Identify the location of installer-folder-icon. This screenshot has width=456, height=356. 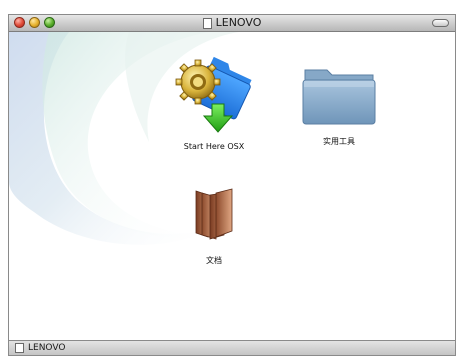
(213, 94).